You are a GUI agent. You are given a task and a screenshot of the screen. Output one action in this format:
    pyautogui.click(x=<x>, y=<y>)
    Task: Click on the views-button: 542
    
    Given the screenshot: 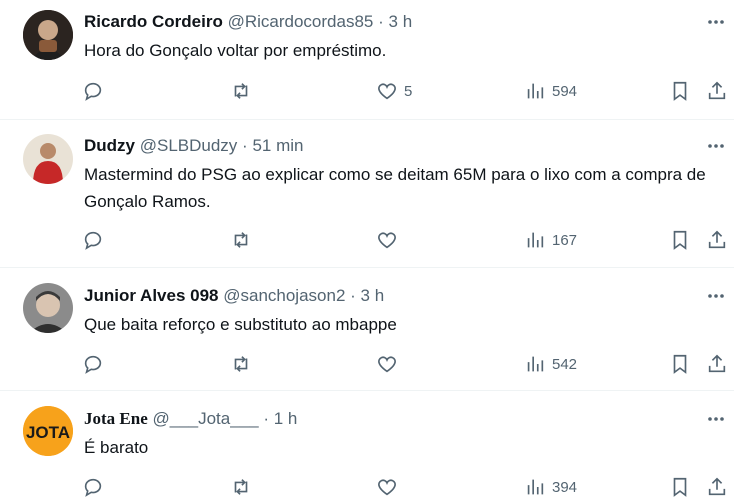 What is the action you would take?
    pyautogui.click(x=550, y=364)
    